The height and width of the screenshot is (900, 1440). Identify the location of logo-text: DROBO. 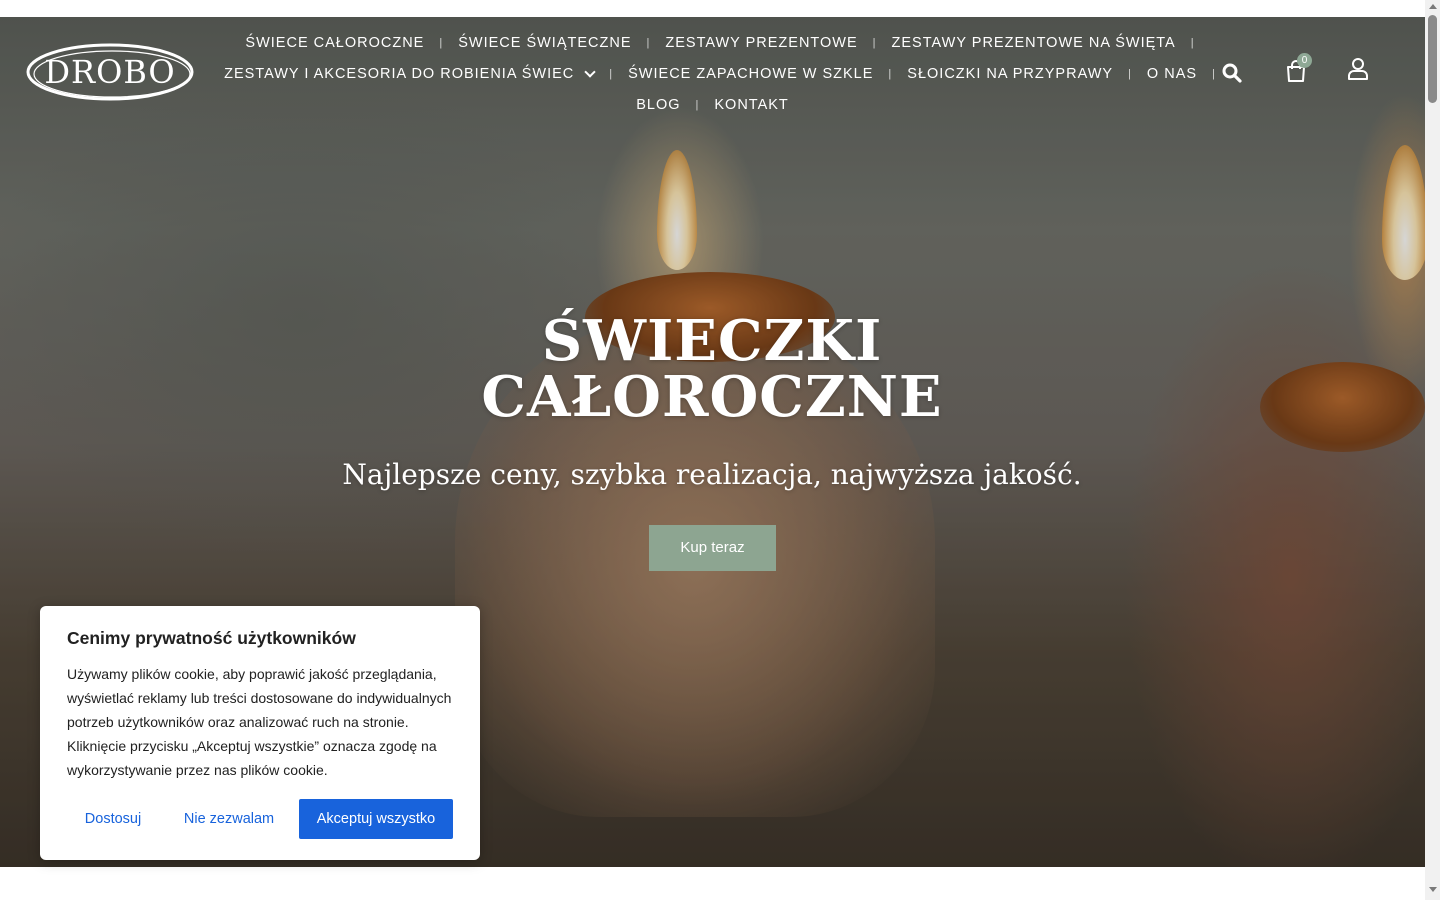
(109, 72).